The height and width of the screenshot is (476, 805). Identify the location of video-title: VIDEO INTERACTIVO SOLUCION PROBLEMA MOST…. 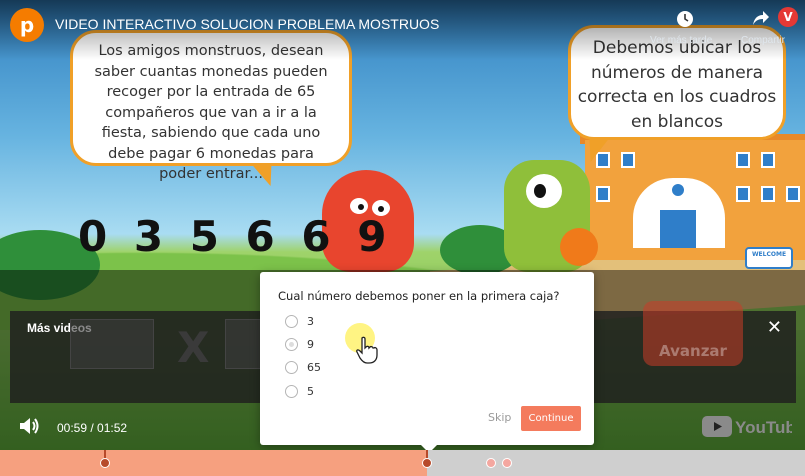
(247, 24).